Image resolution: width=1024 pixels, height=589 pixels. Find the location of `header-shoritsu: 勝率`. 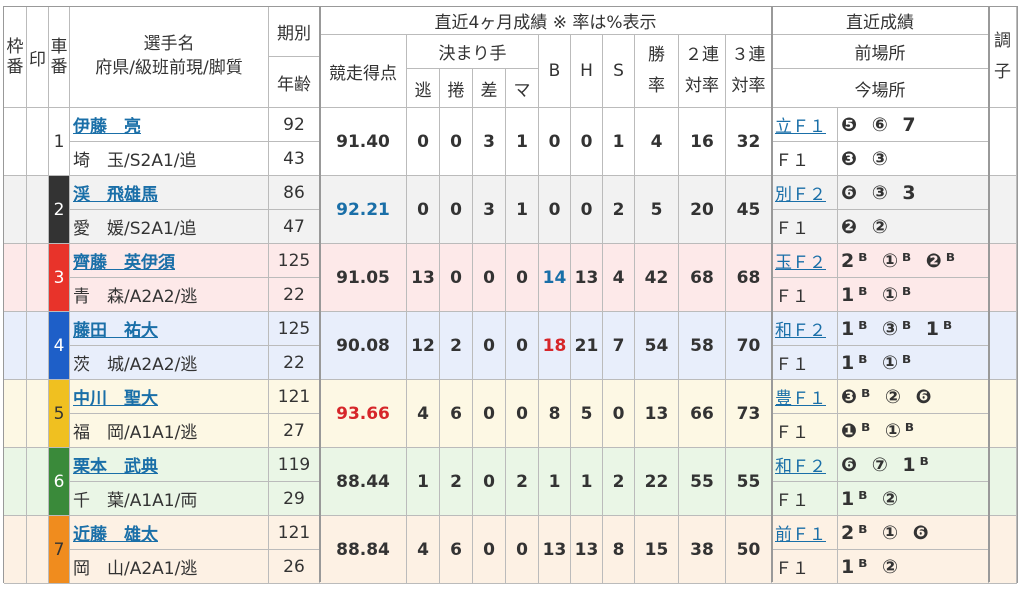

header-shoritsu: 勝率 is located at coordinates (657, 71).